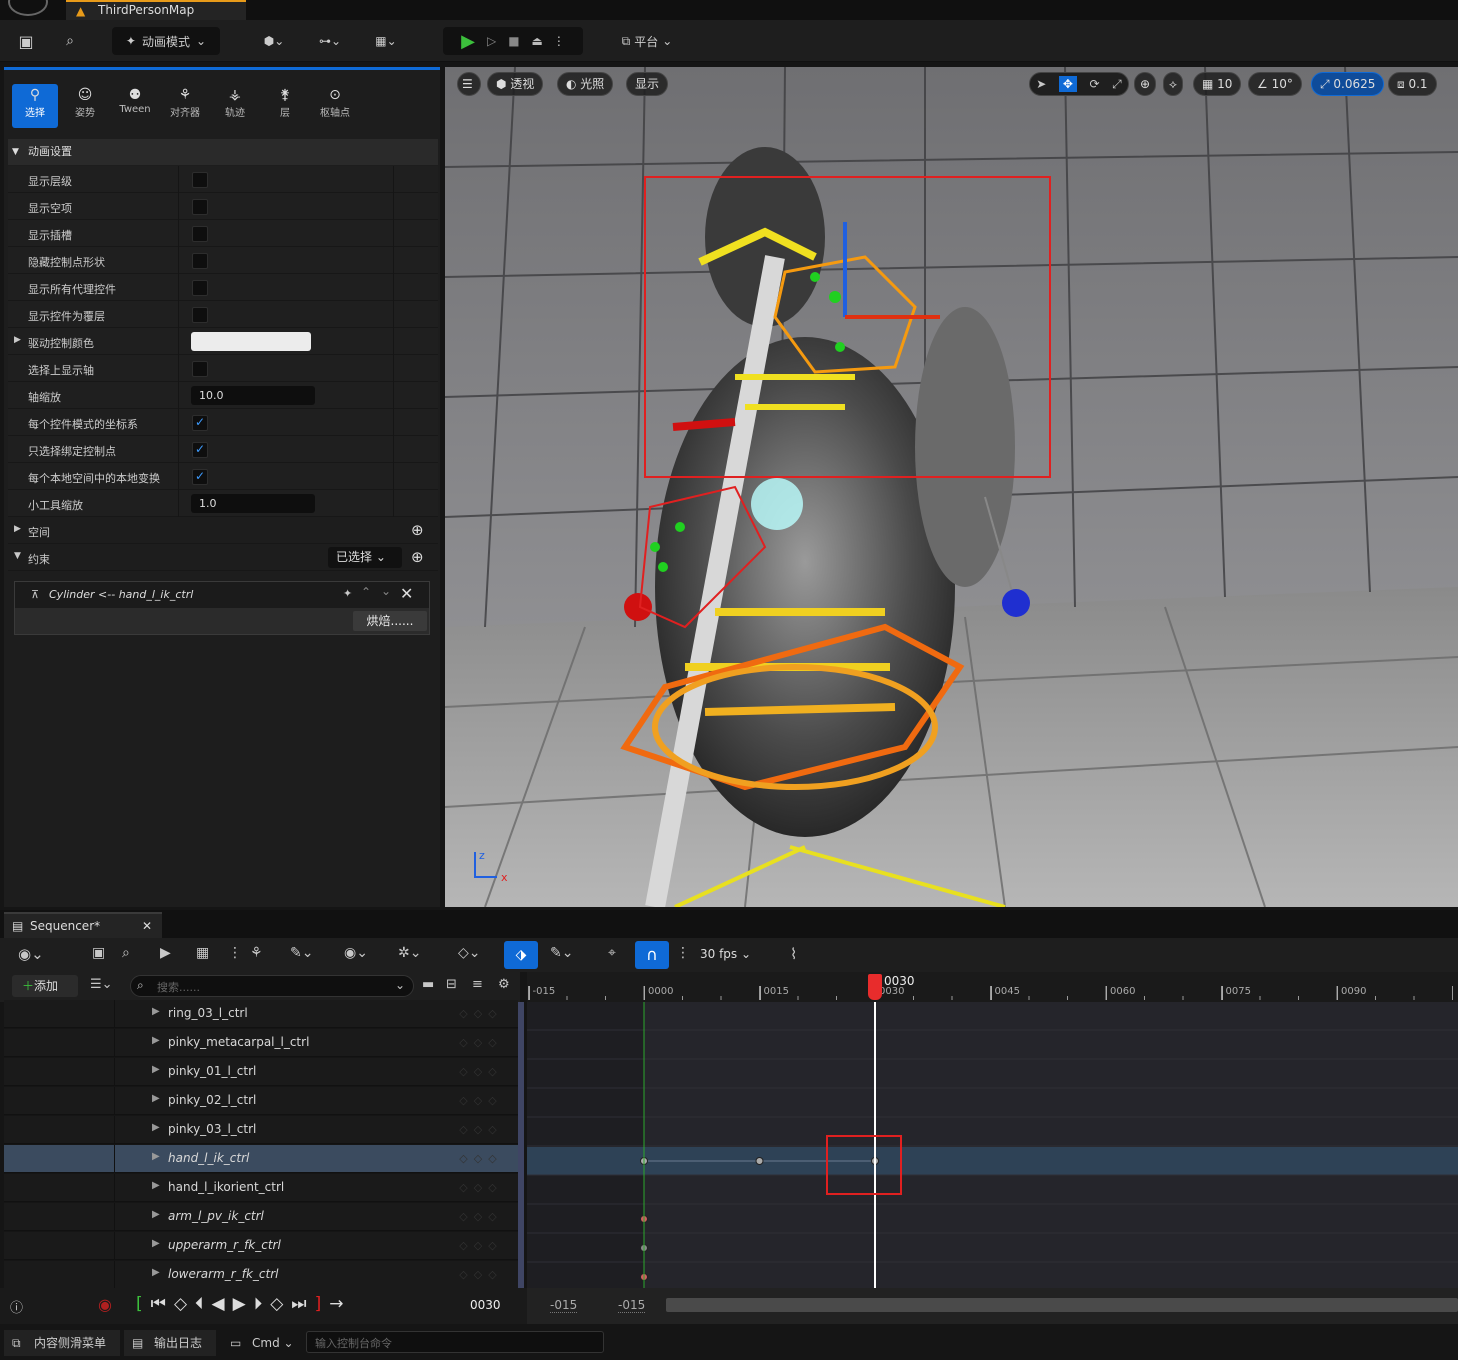 This screenshot has width=1458, height=1360. Describe the element at coordinates (16, 1306) in the screenshot. I see `info-icon: ⓘ` at that location.